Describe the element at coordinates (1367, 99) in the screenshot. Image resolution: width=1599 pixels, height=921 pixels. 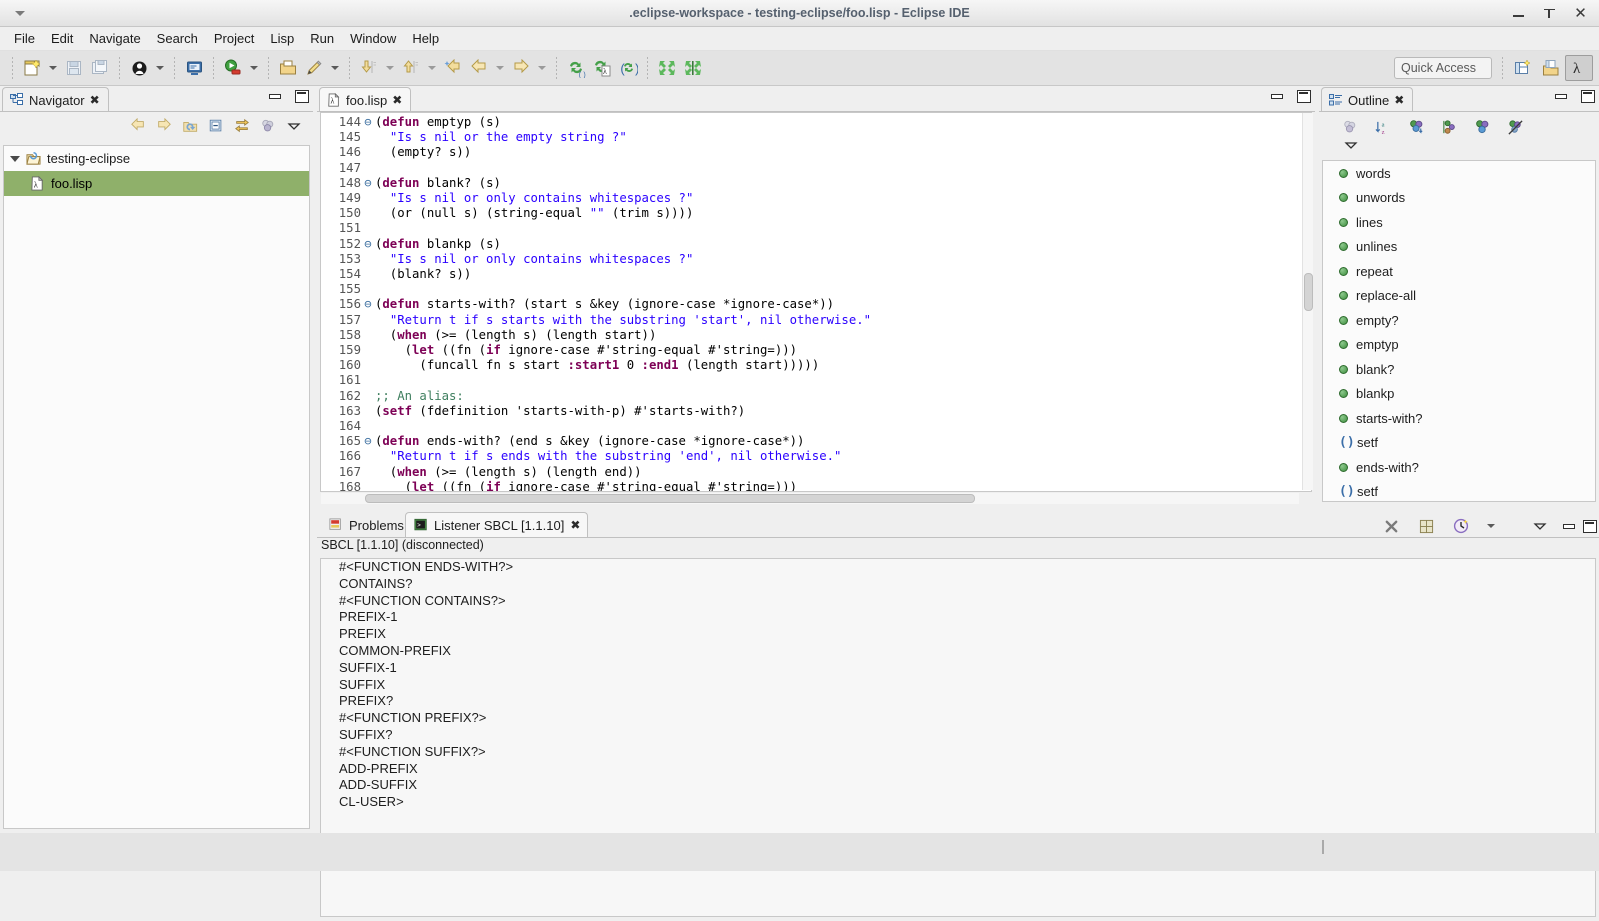
I see `tab-outline: Outline ✖` at that location.